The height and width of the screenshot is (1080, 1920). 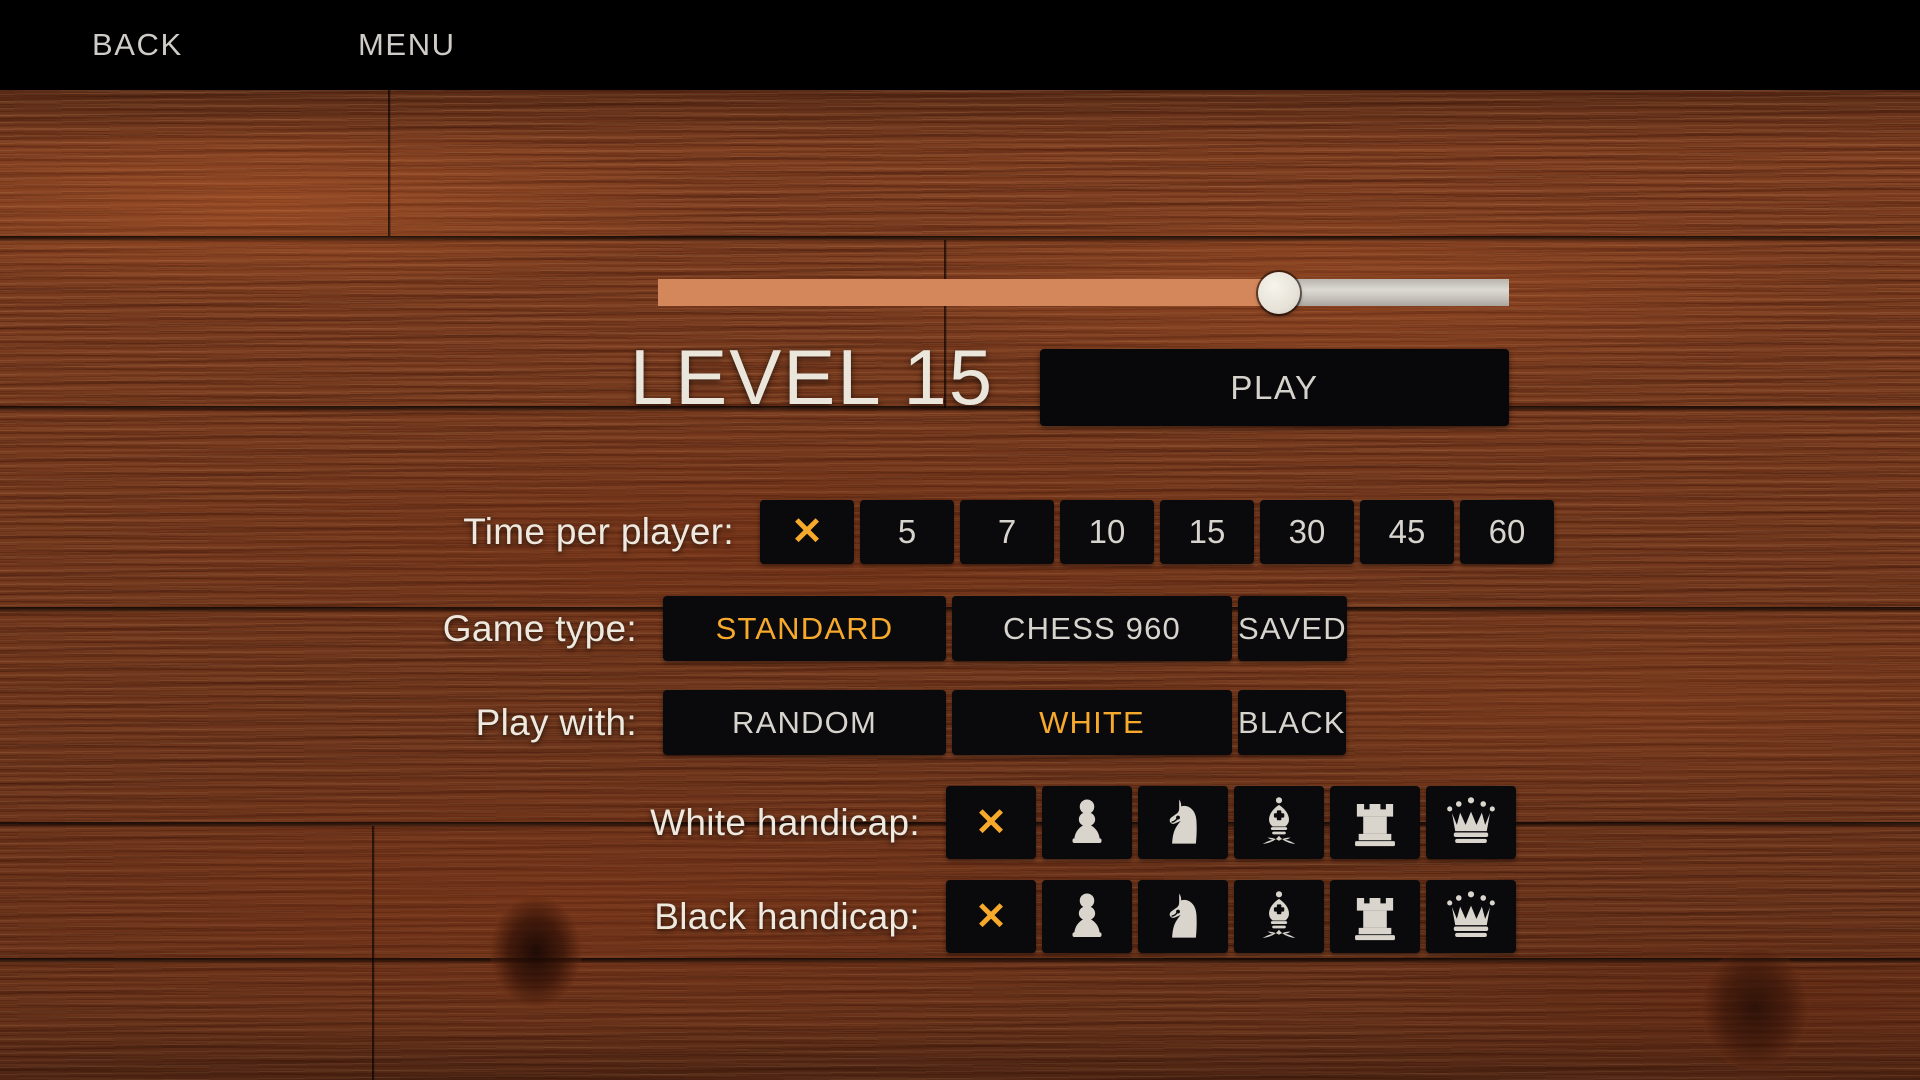 I want to click on white-handicap-label: White handicap:, so click(x=785, y=822).